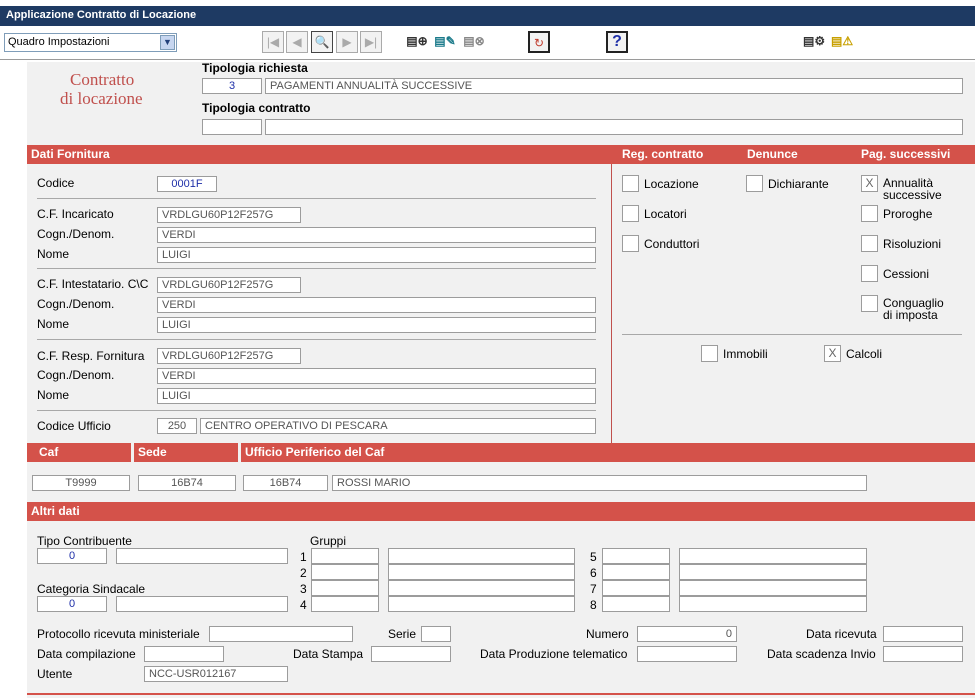 Image resolution: width=975 pixels, height=698 pixels. What do you see at coordinates (285, 483) in the screenshot?
I see `ufficio-code-field: 16B74` at bounding box center [285, 483].